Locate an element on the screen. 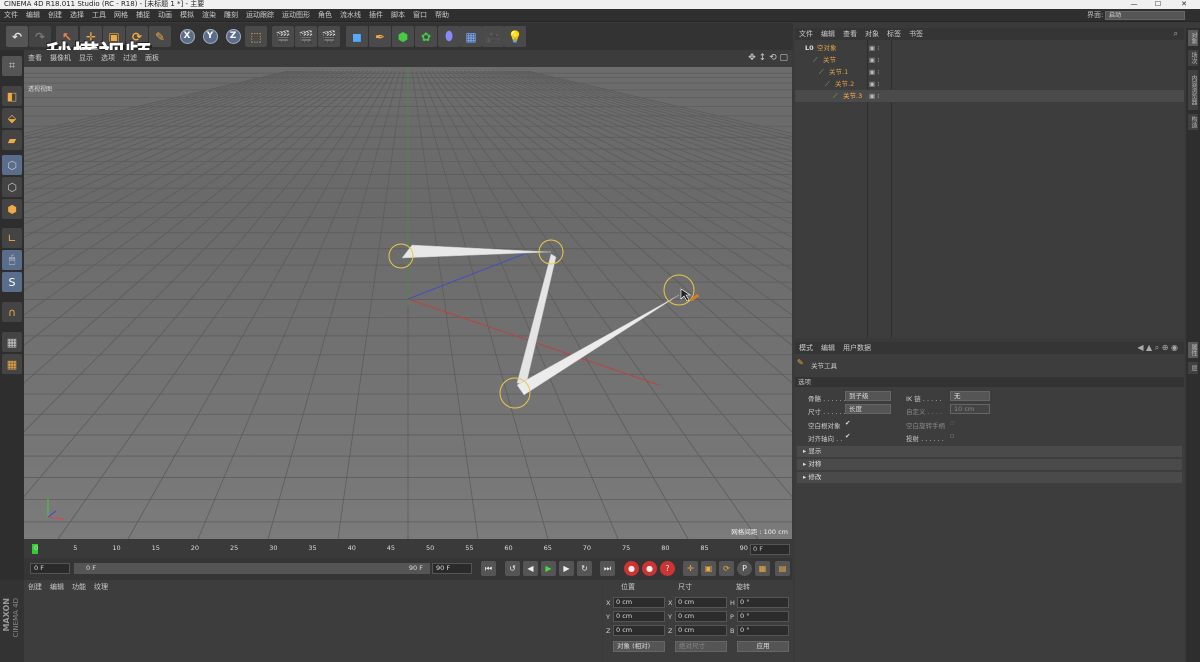 This screenshot has width=1200, height=662. auto-key-icon: ● is located at coordinates (649, 568).